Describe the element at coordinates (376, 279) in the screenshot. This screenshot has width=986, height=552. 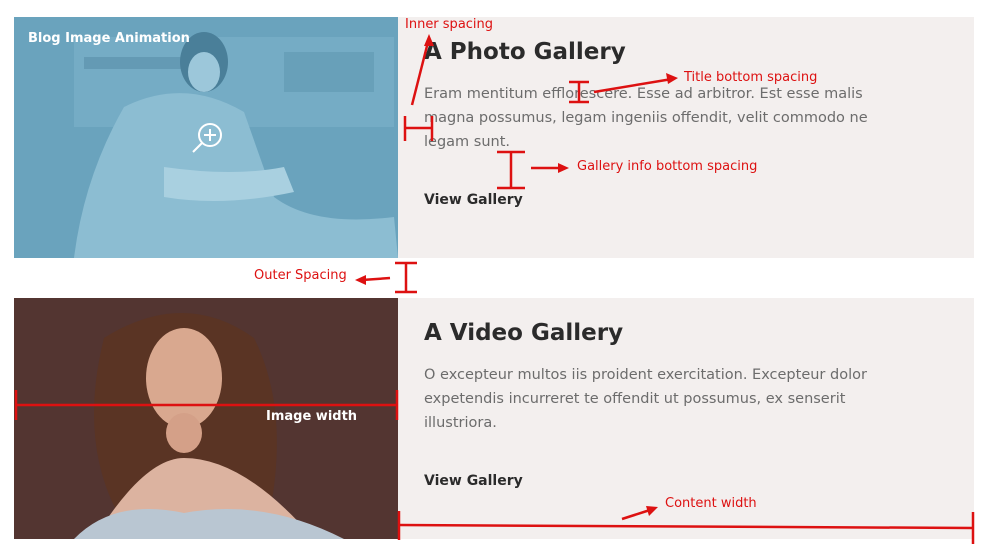
I see `outer-spacing-arrow` at that location.